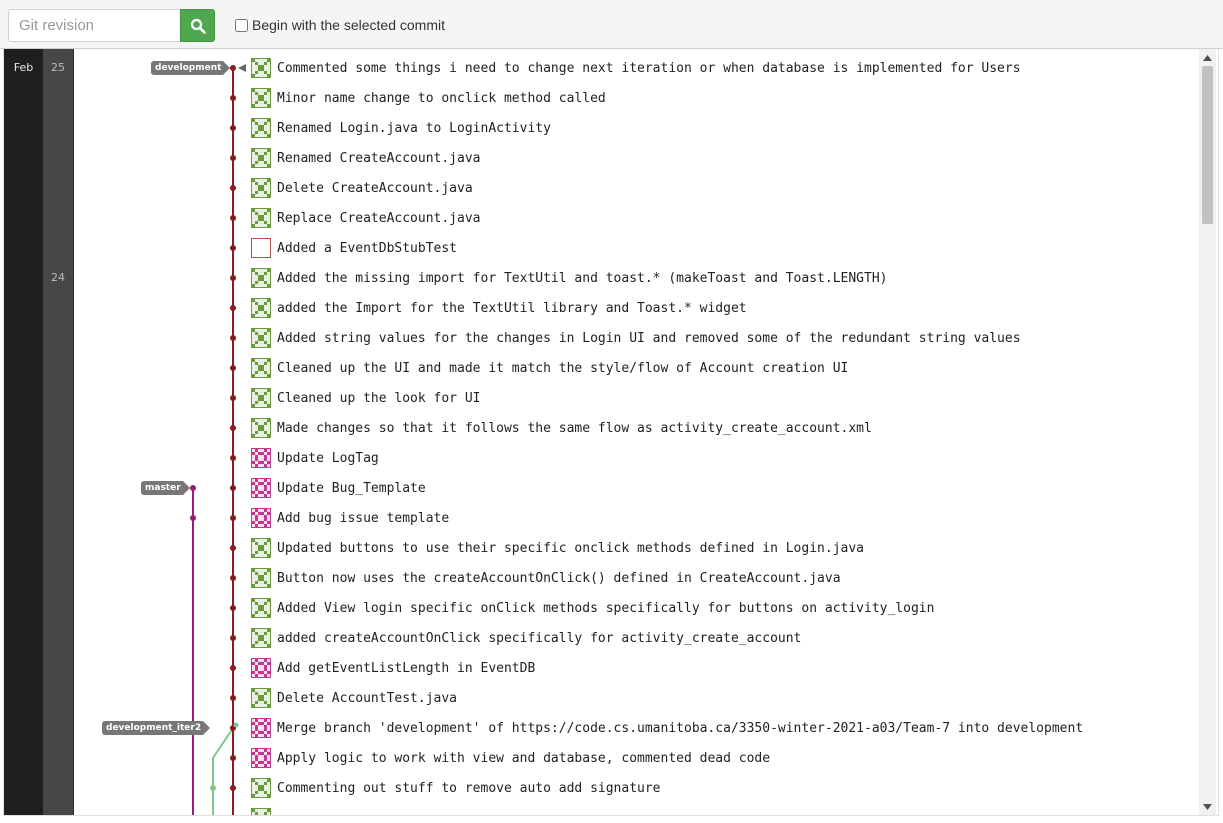 This screenshot has width=1223, height=823. Describe the element at coordinates (724, 398) in the screenshot. I see `commit-row: Cleaned up the look for UI` at that location.